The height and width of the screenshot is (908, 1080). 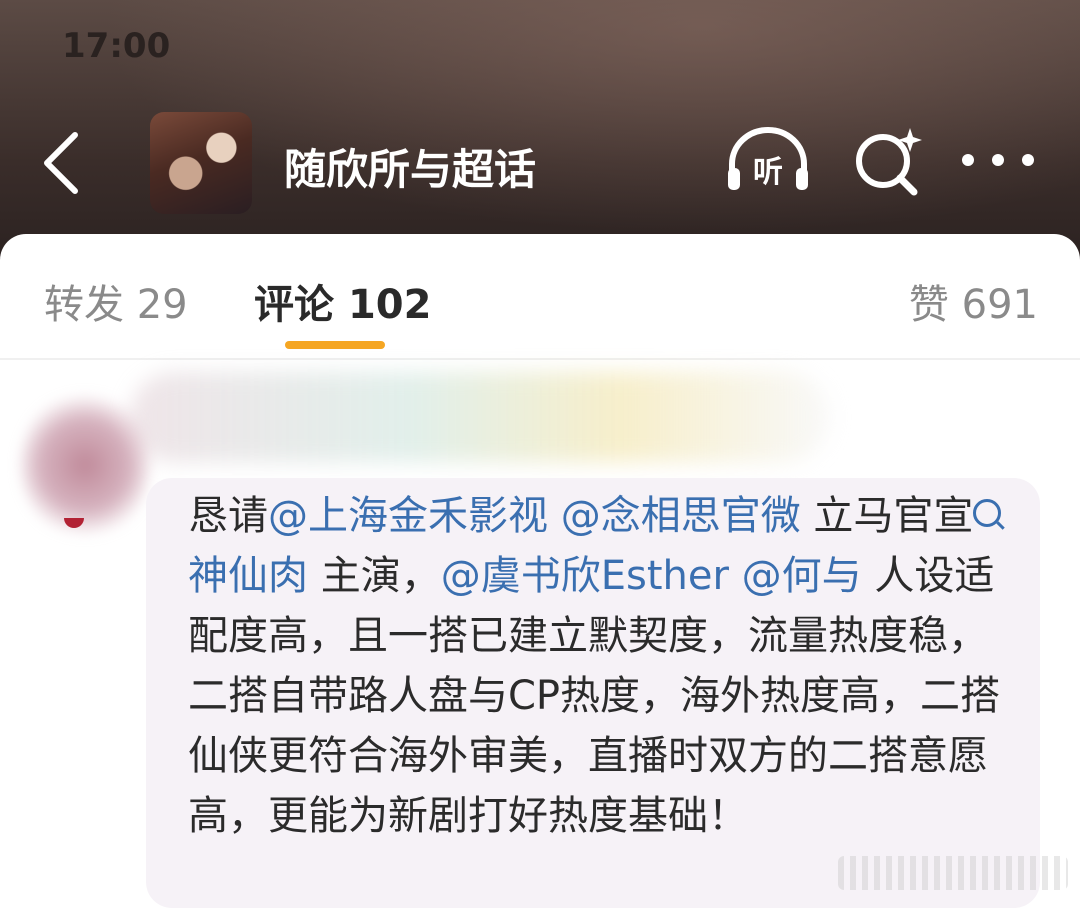 What do you see at coordinates (540, 359) in the screenshot?
I see `tab-divider` at bounding box center [540, 359].